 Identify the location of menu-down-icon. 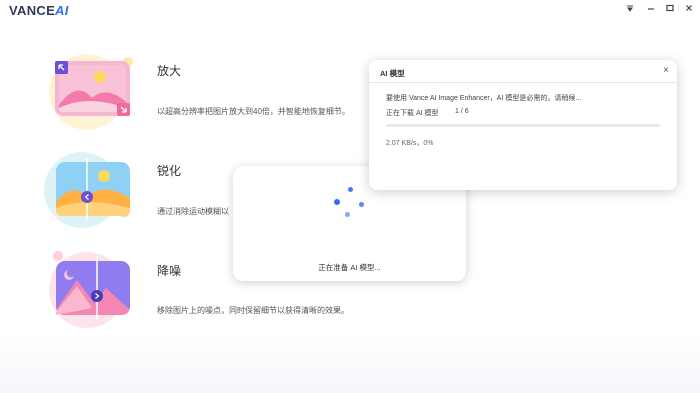
(630, 10).